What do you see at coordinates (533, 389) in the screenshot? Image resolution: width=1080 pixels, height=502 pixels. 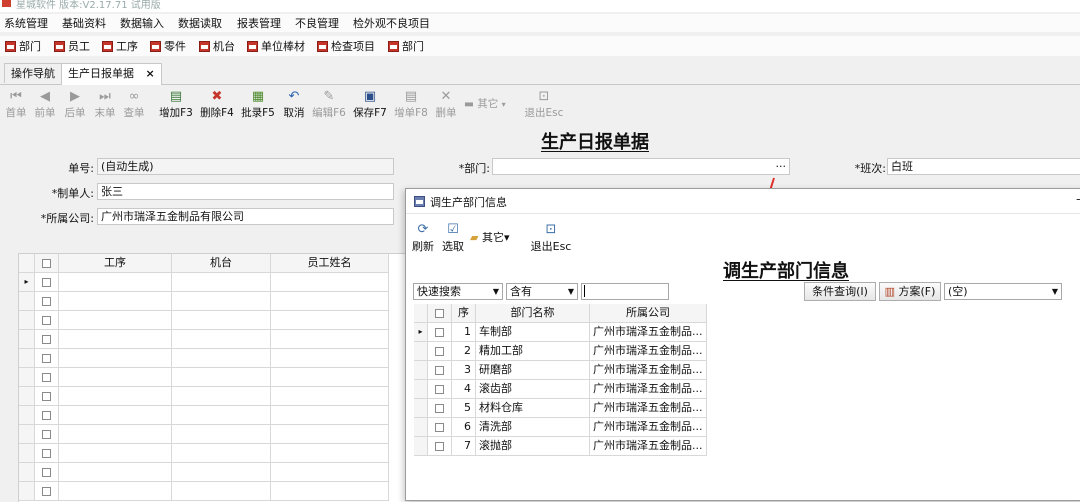 I see `dept-name-cell: 滚齿部` at bounding box center [533, 389].